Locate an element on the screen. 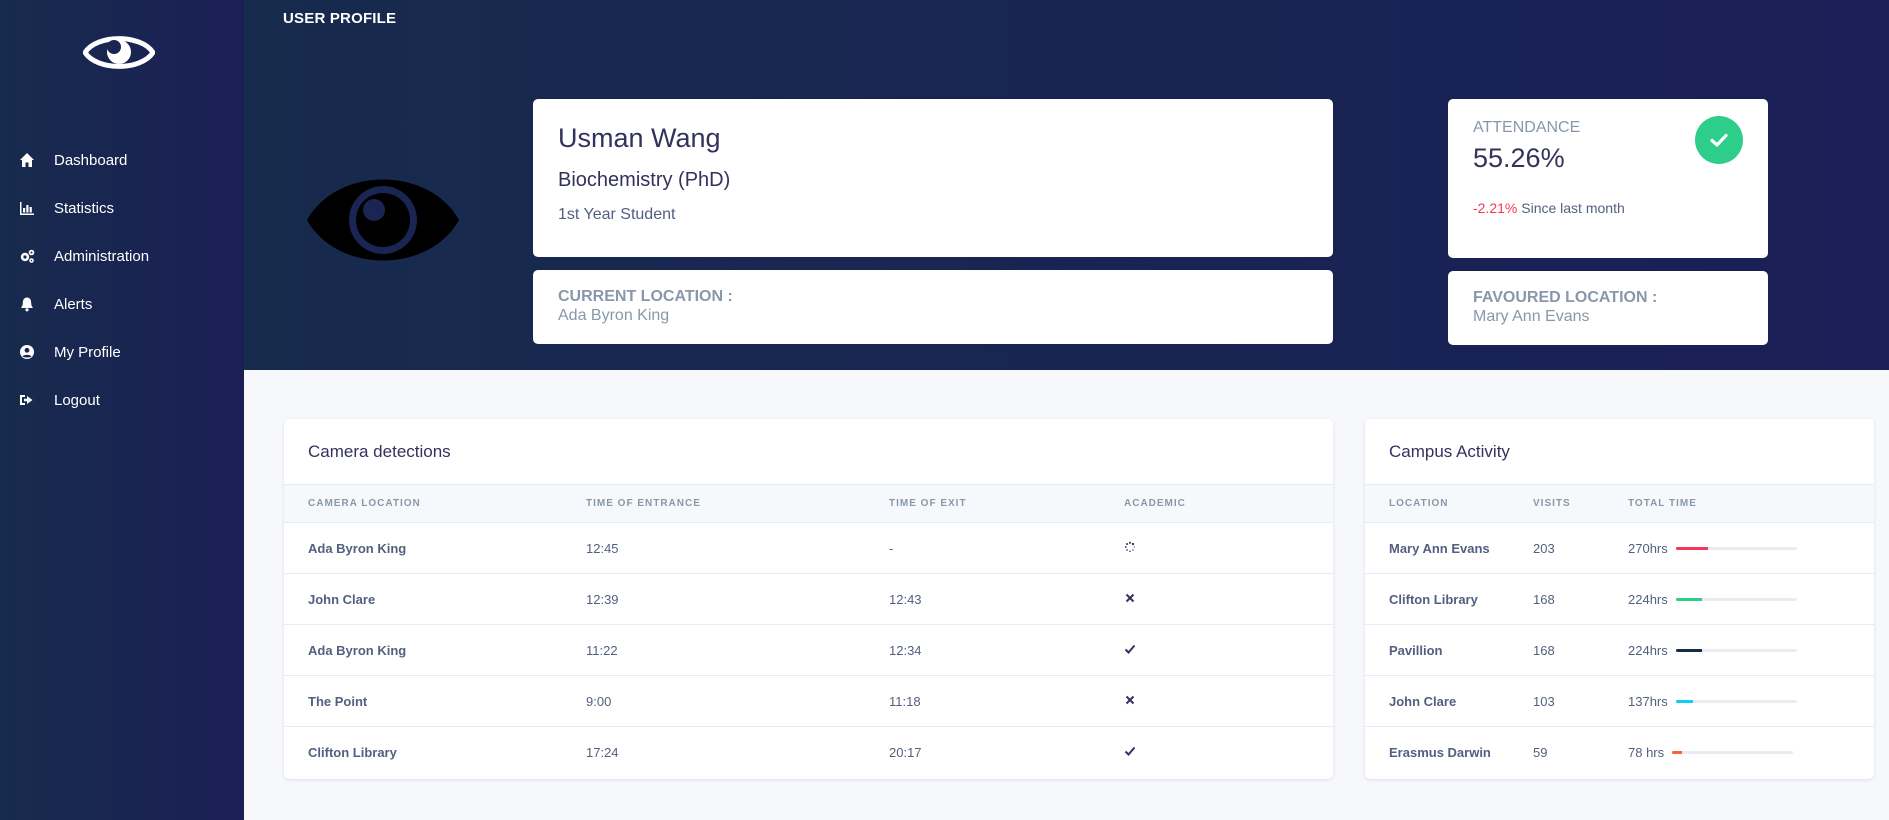  total-time-cell: 137hrs is located at coordinates (1748, 701).